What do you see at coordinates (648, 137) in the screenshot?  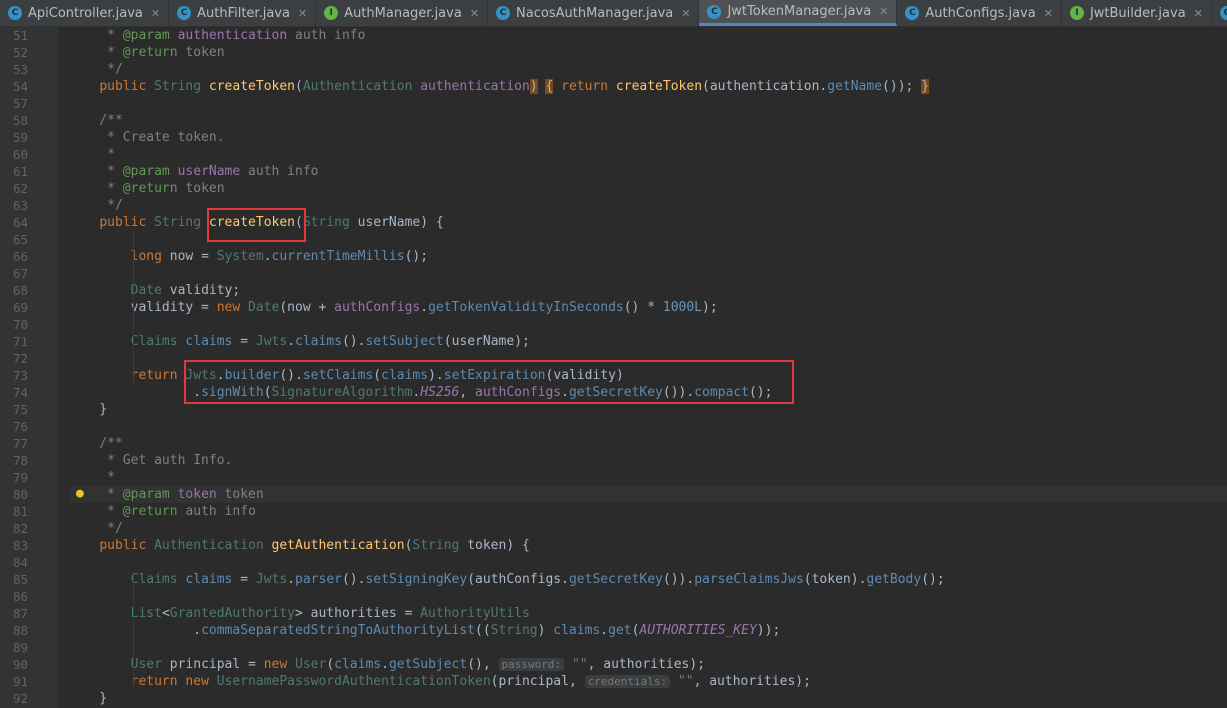 I see `code-line: * Create token.` at bounding box center [648, 137].